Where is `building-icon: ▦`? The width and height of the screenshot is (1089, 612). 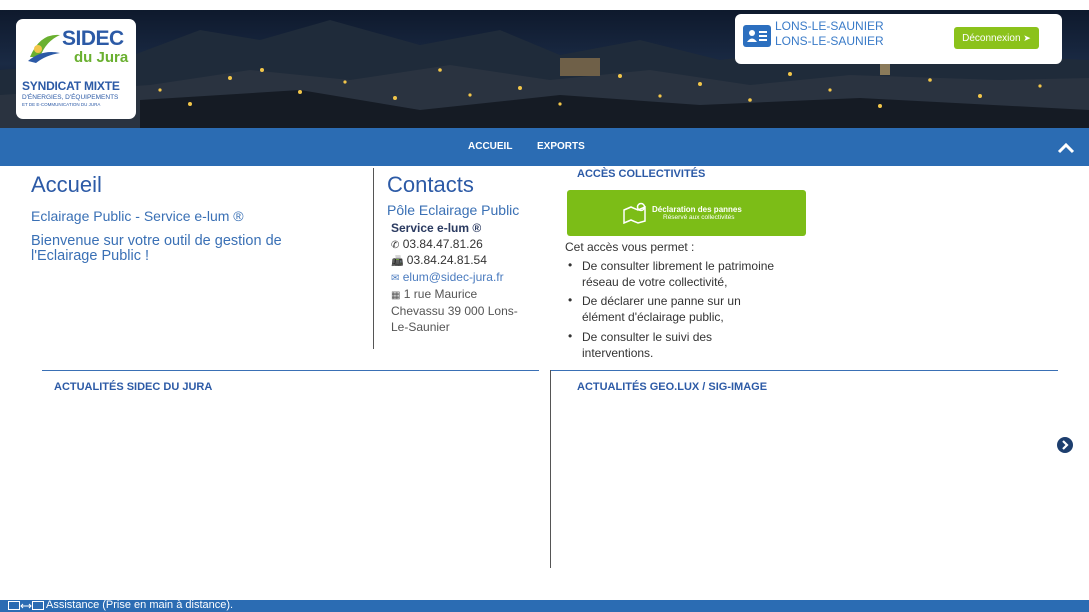 building-icon: ▦ is located at coordinates (396, 295).